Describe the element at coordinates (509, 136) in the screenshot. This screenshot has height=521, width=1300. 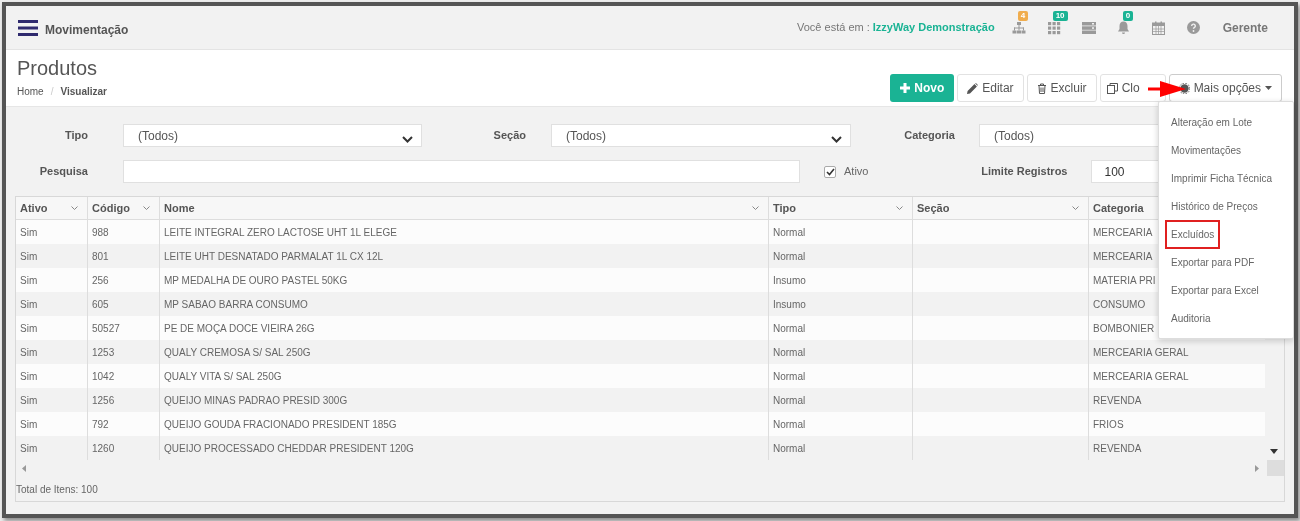
I see `filter-label: Seção` at that location.